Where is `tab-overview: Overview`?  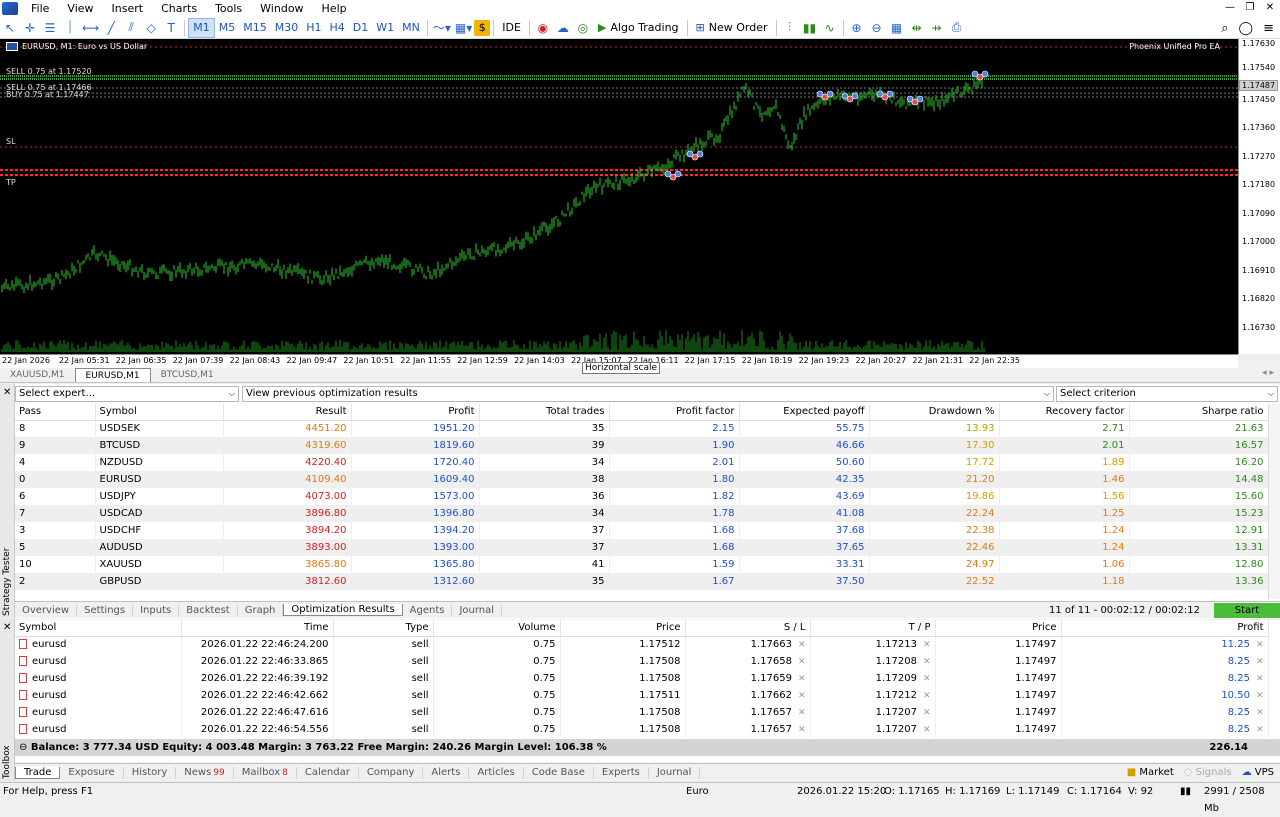
tab-overview: Overview is located at coordinates (46, 610).